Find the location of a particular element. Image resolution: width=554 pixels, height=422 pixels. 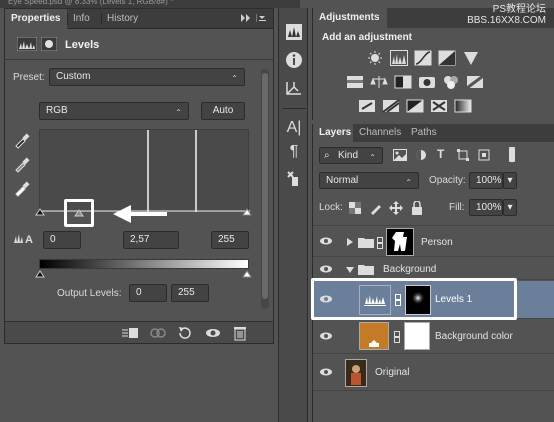

lock-all-icon is located at coordinates (417, 208).